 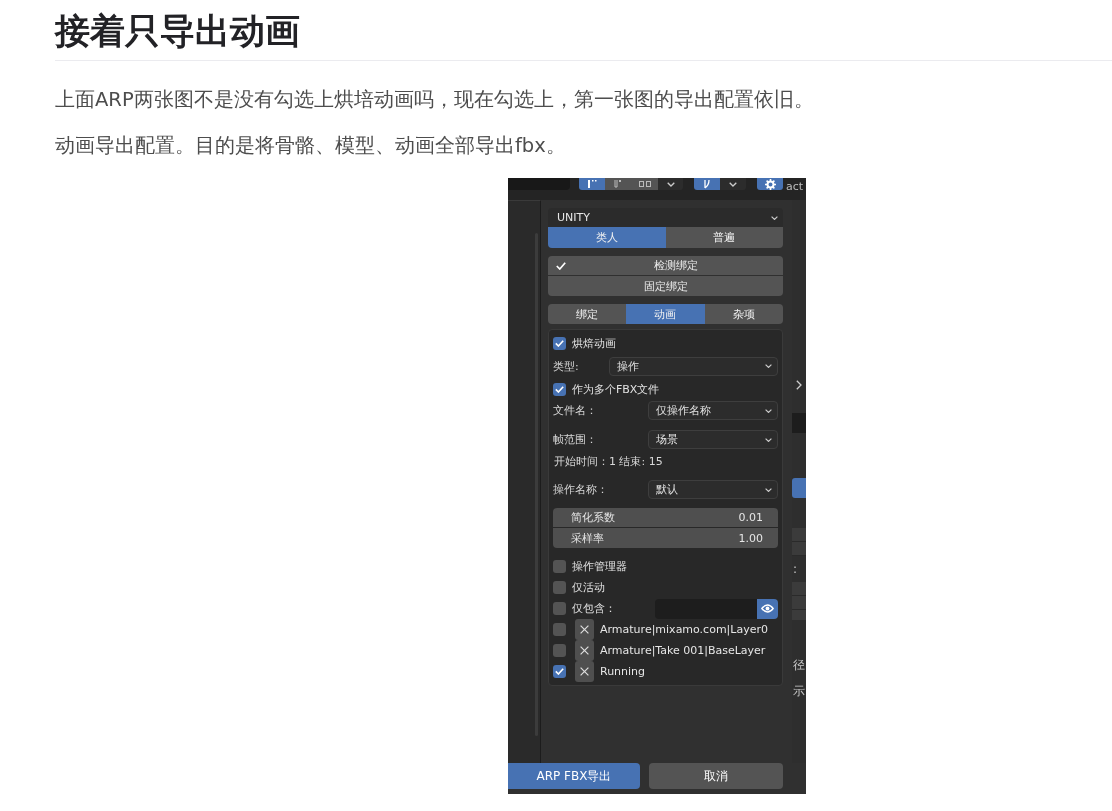 What do you see at coordinates (608, 461) in the screenshot?
I see `info-text: 开始时间：1 结束: 15` at bounding box center [608, 461].